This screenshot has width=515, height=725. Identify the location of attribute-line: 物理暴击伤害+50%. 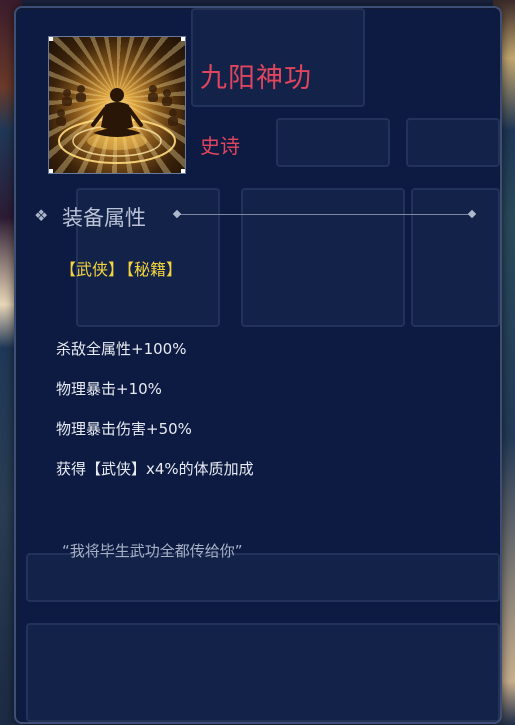
(124, 429).